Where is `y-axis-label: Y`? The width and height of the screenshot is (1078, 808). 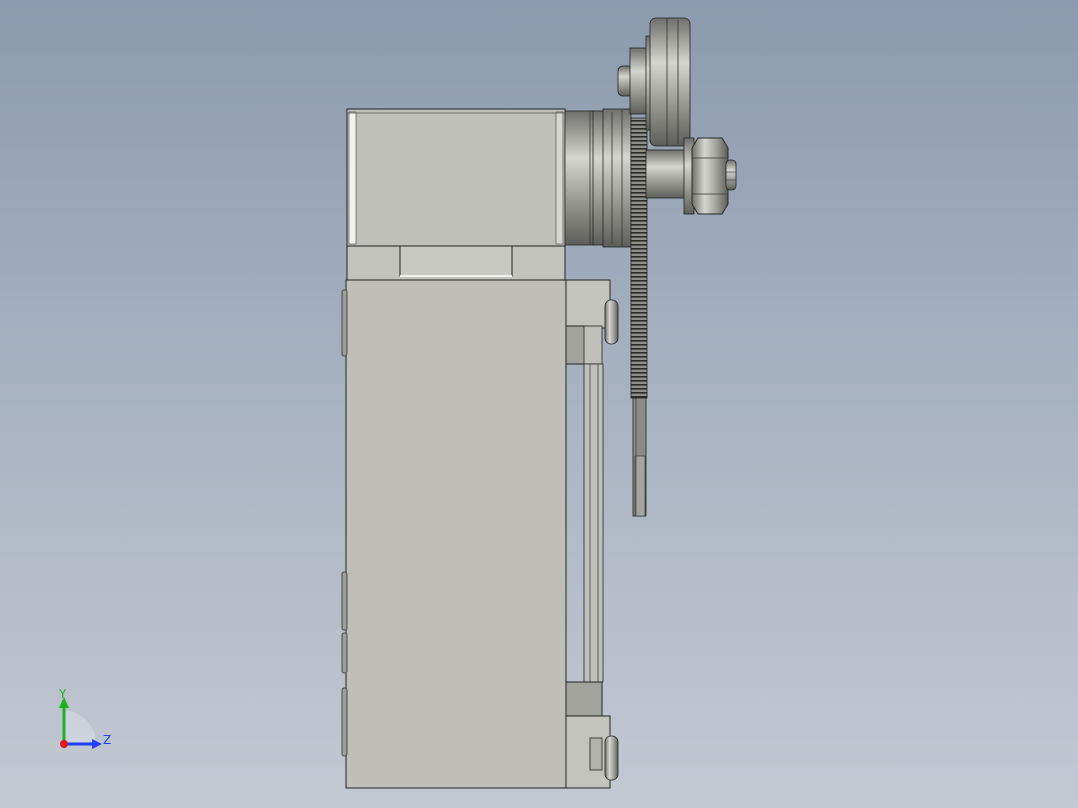 y-axis-label: Y is located at coordinates (62, 694).